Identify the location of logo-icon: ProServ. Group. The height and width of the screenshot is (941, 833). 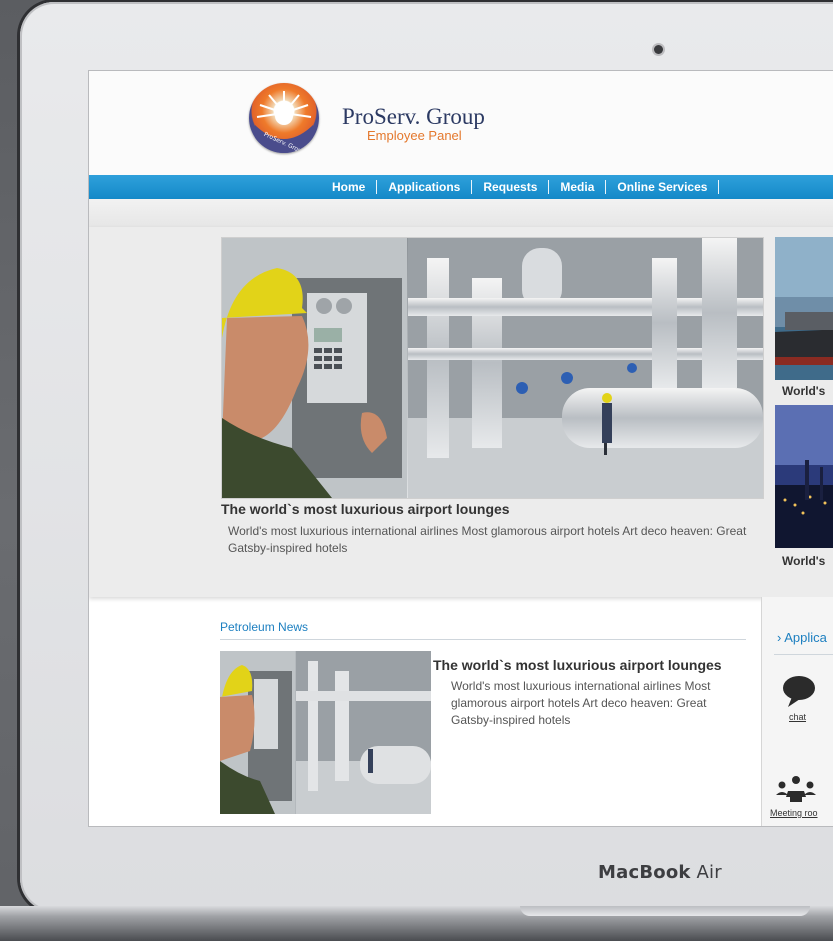
(284, 118).